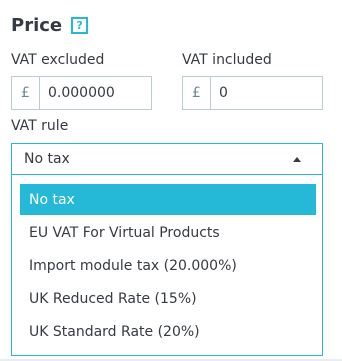  I want to click on vat-included-label: VAT included, so click(227, 60).